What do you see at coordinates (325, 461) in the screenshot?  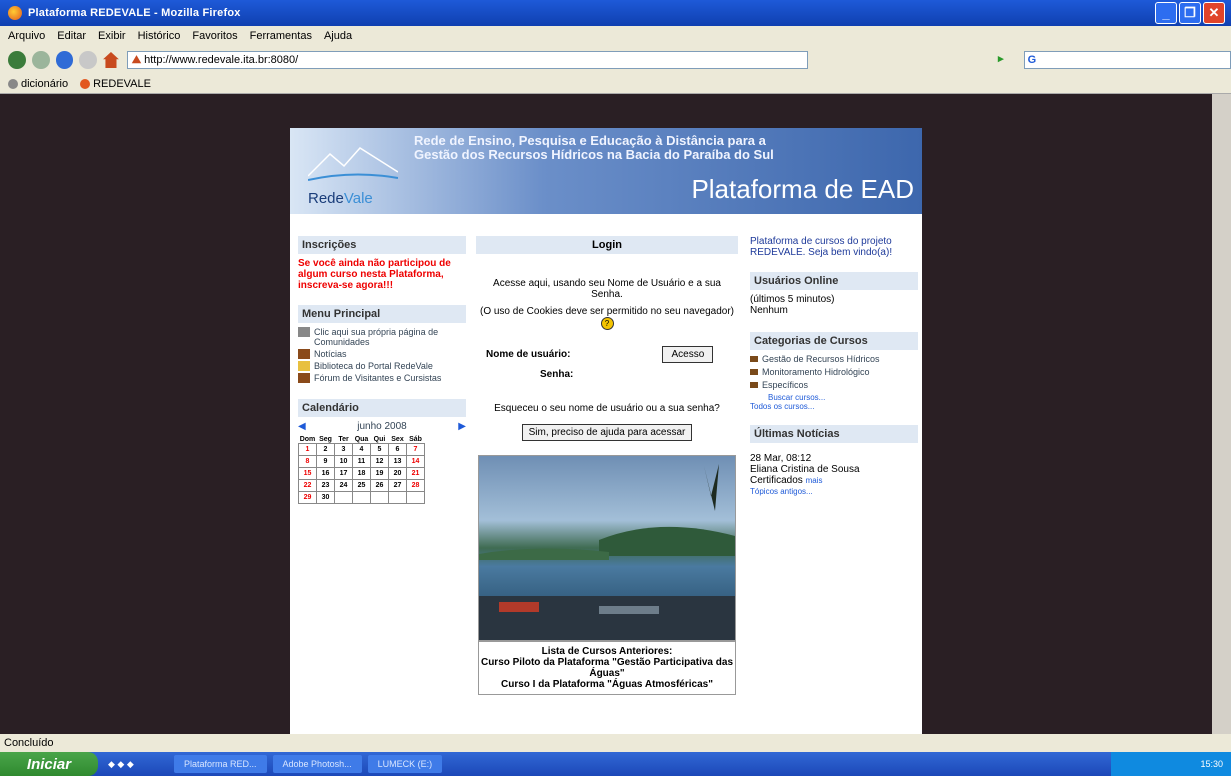 I see `calendar-day: 9` at bounding box center [325, 461].